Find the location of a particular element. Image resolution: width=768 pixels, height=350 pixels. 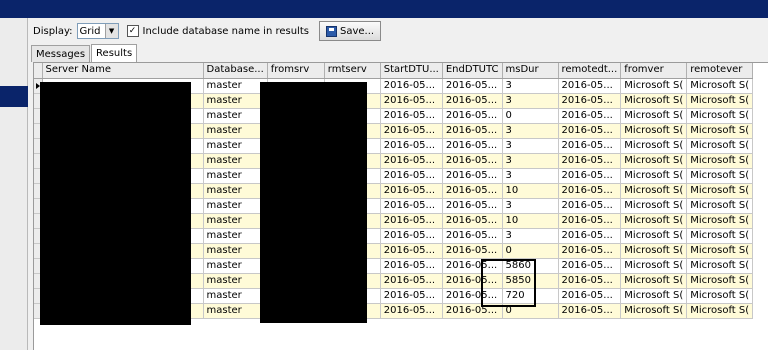

column-header: Server Name is located at coordinates (123, 71).